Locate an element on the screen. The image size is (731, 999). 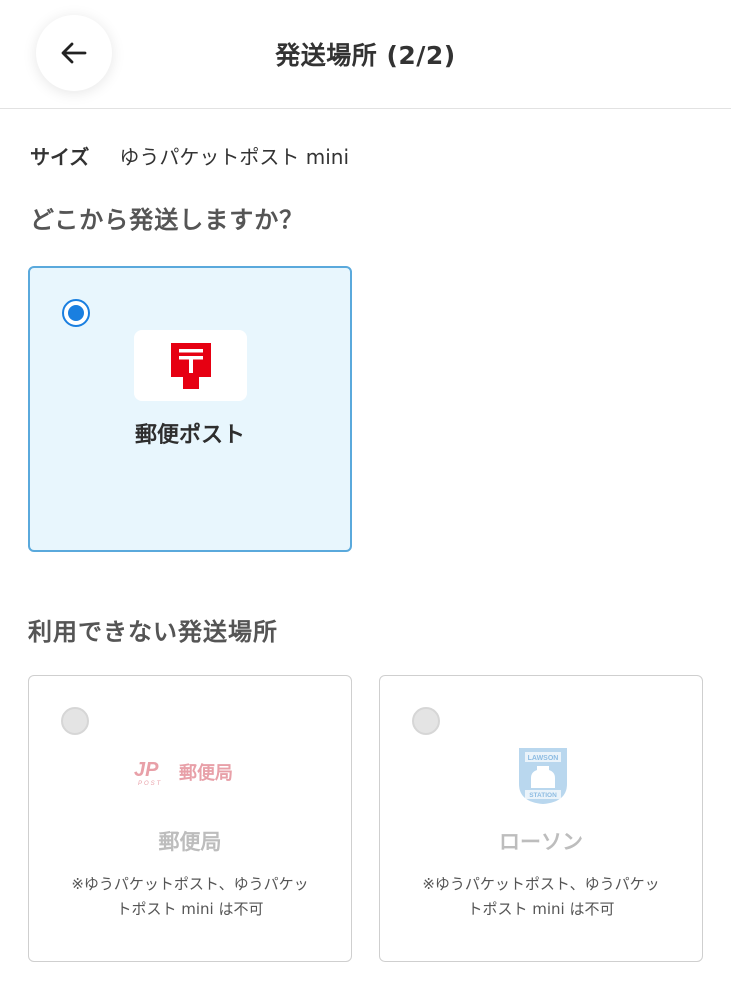
lawson-bottom-text: STATION is located at coordinates (543, 795).